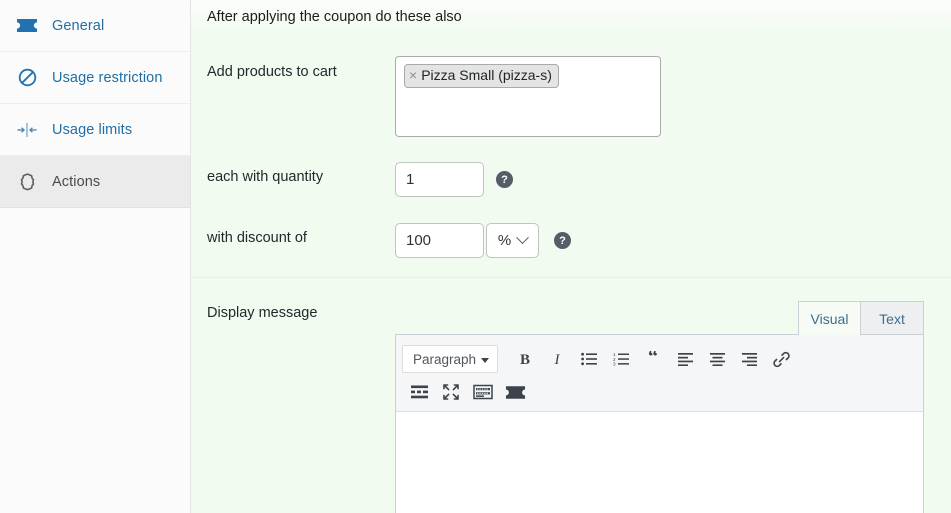  I want to click on coupon-ticket-icon, so click(515, 392).